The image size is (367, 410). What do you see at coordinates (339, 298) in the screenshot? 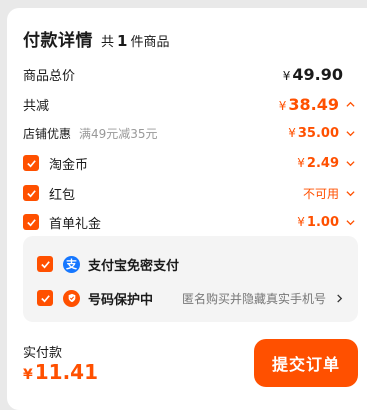
I see `chevron-right-icon` at bounding box center [339, 298].